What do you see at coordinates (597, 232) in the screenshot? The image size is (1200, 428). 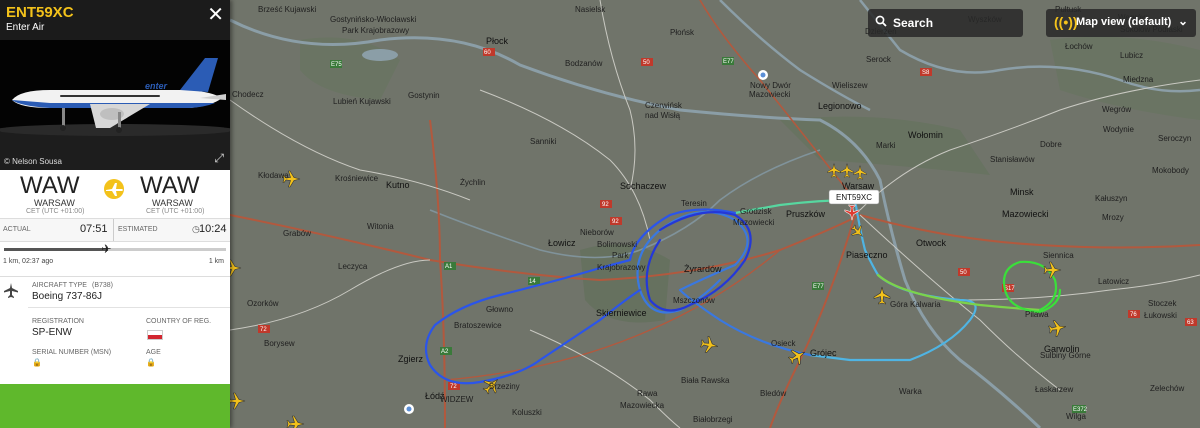 I see `place-label: Nieborów` at bounding box center [597, 232].